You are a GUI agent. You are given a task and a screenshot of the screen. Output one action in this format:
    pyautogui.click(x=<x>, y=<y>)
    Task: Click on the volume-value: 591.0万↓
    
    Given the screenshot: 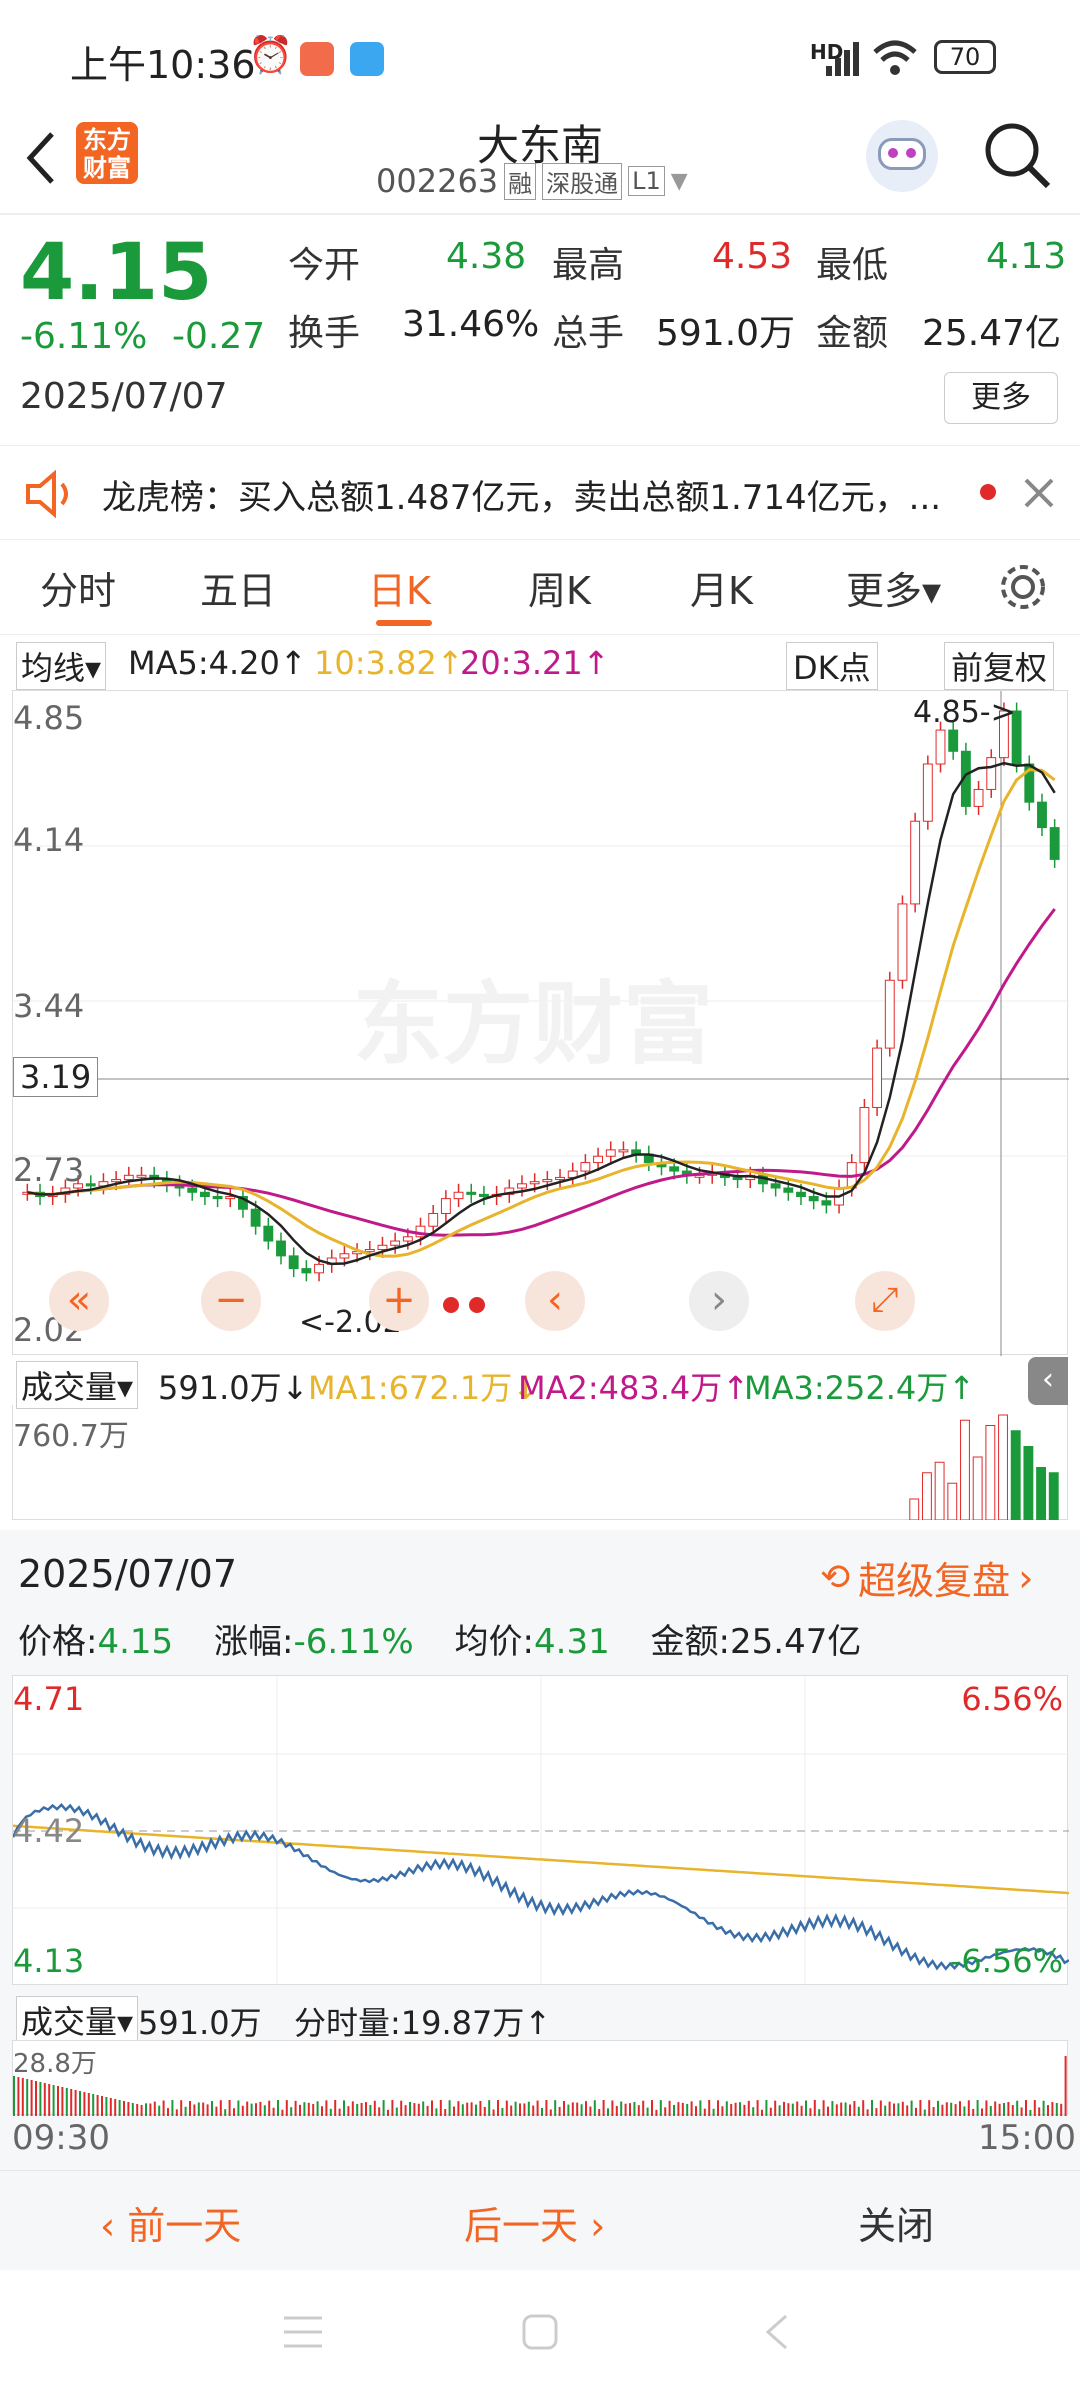 What is the action you would take?
    pyautogui.click(x=233, y=1388)
    